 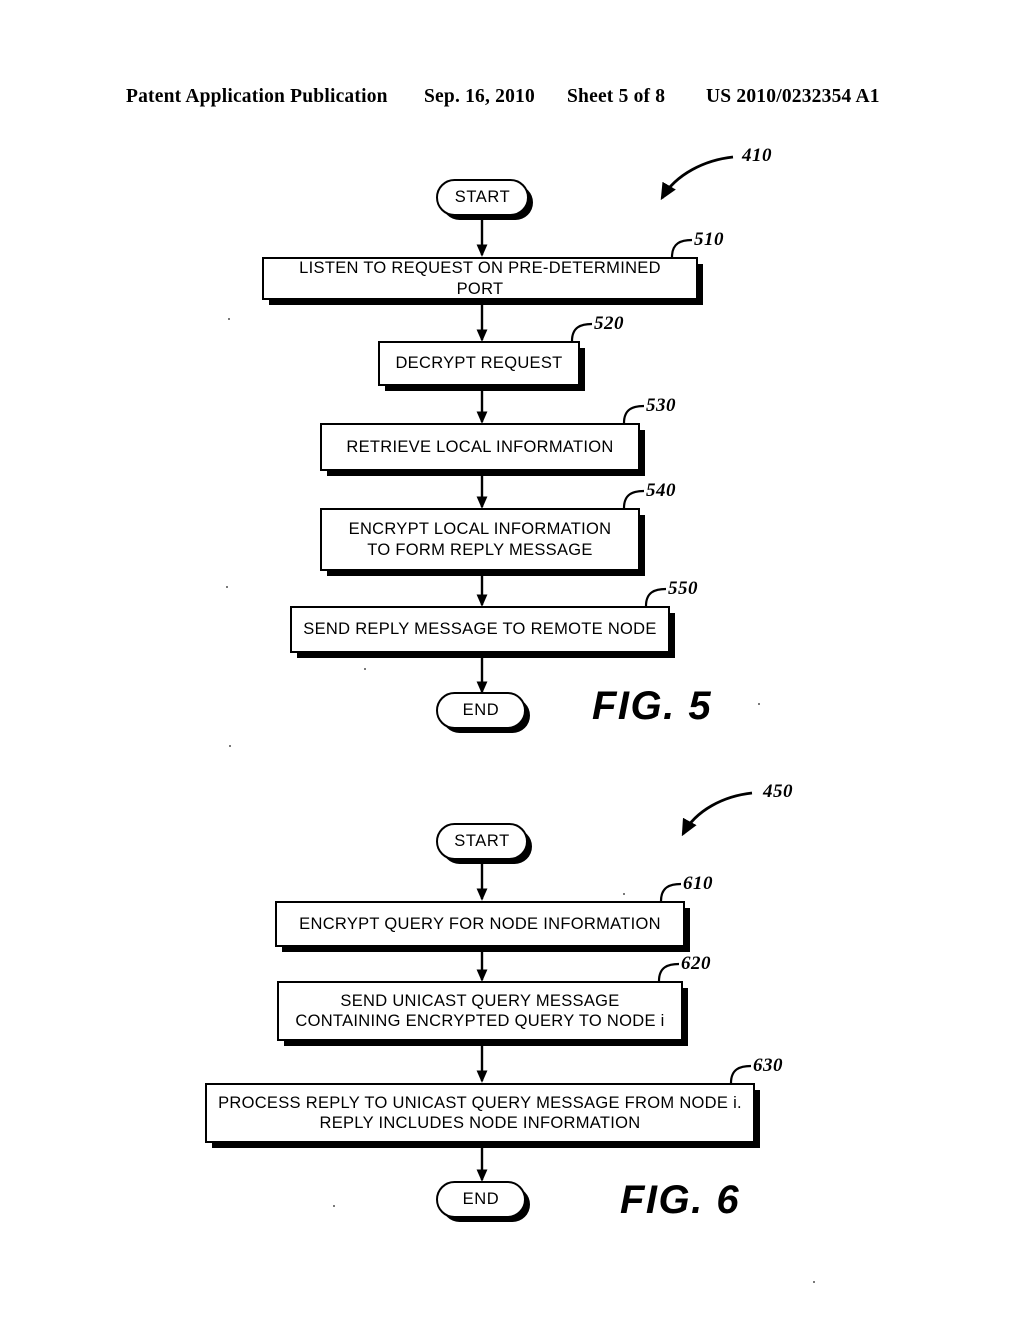 I want to click on fig5-ref-numeral-550: 550, so click(x=683, y=588).